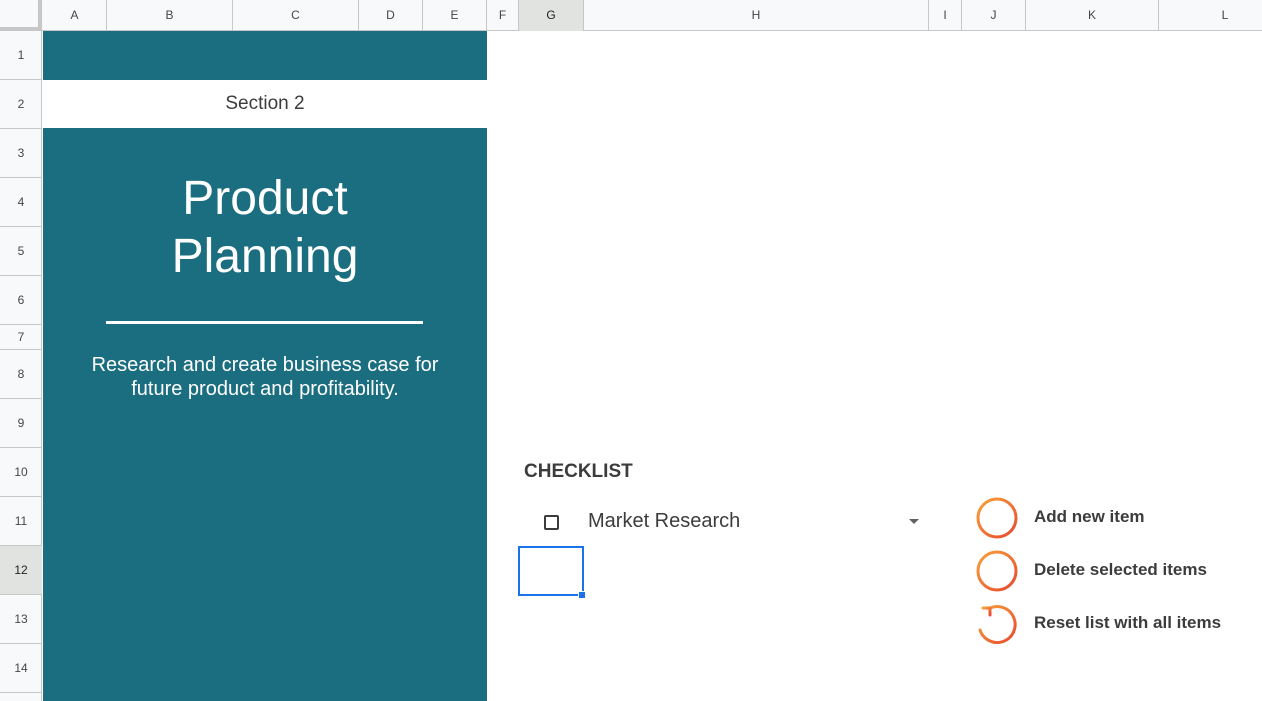  I want to click on row-header-bar: 1 2 3 4 5 6 7 8 9 10 11 12 13 14, so click(21, 366).